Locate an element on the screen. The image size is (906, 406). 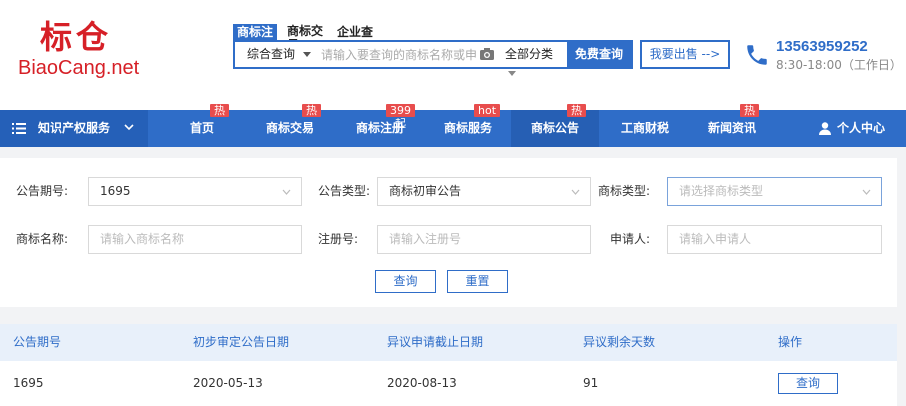
dropdown-arrow-icon is located at coordinates (512, 73).